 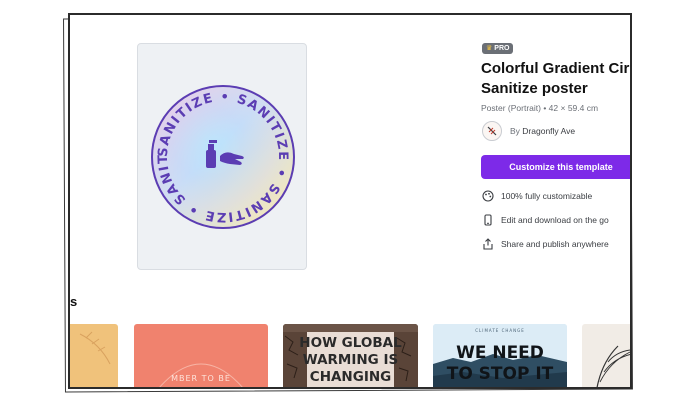 I want to click on template-title: Colorful Gradient Cir Sanitize poster, so click(x=555, y=79).